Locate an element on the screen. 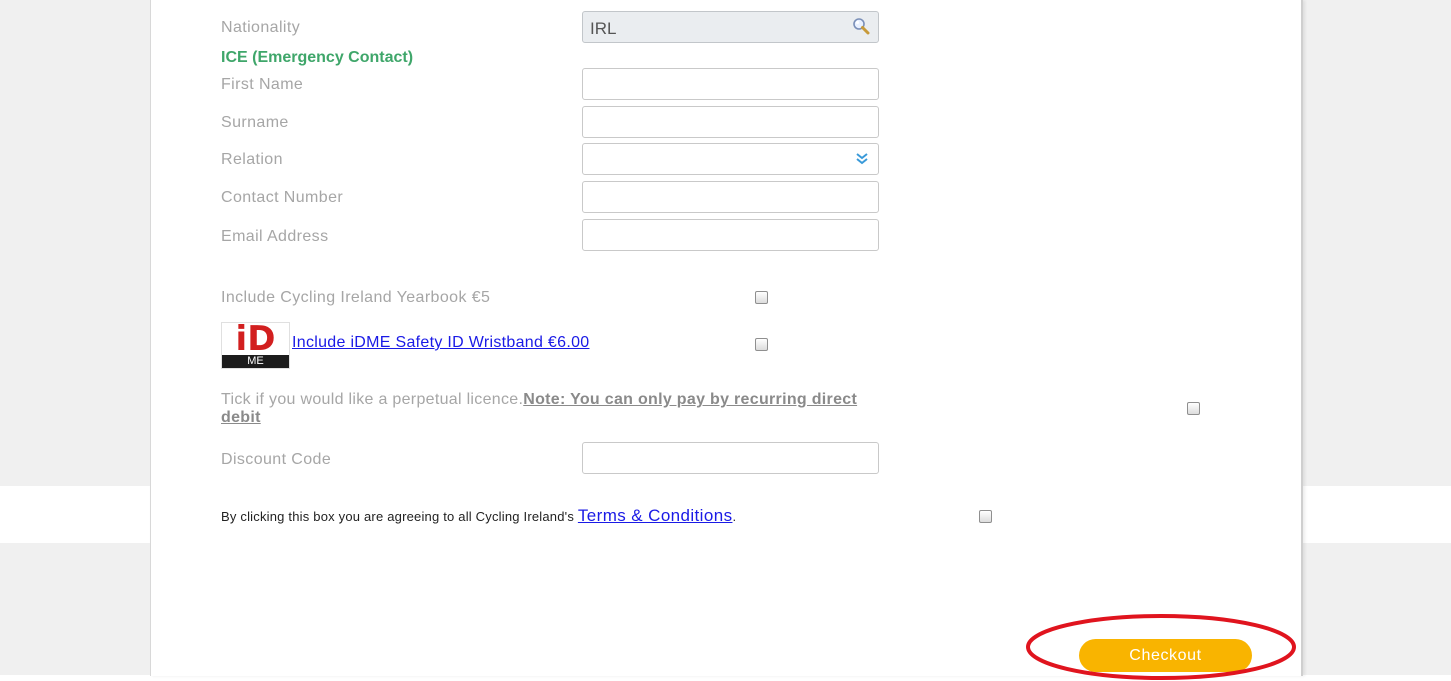  idme-logo: iD ME is located at coordinates (255, 345).